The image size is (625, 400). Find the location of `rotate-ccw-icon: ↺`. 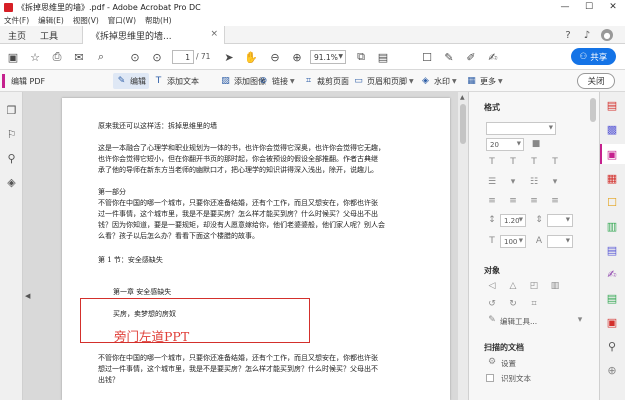

rotate-ccw-icon: ↺ is located at coordinates (492, 304).